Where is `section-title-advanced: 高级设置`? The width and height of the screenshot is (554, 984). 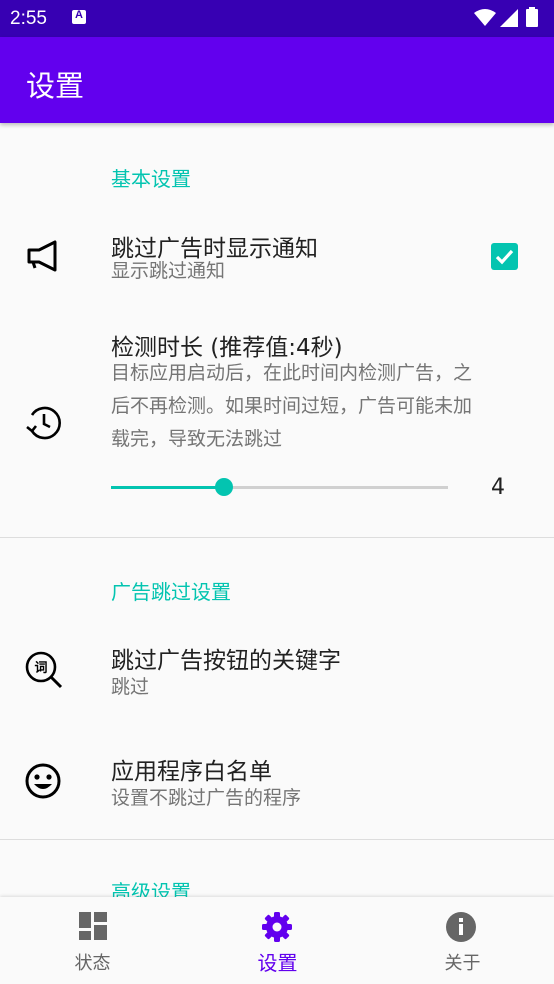 section-title-advanced: 高级设置 is located at coordinates (151, 888).